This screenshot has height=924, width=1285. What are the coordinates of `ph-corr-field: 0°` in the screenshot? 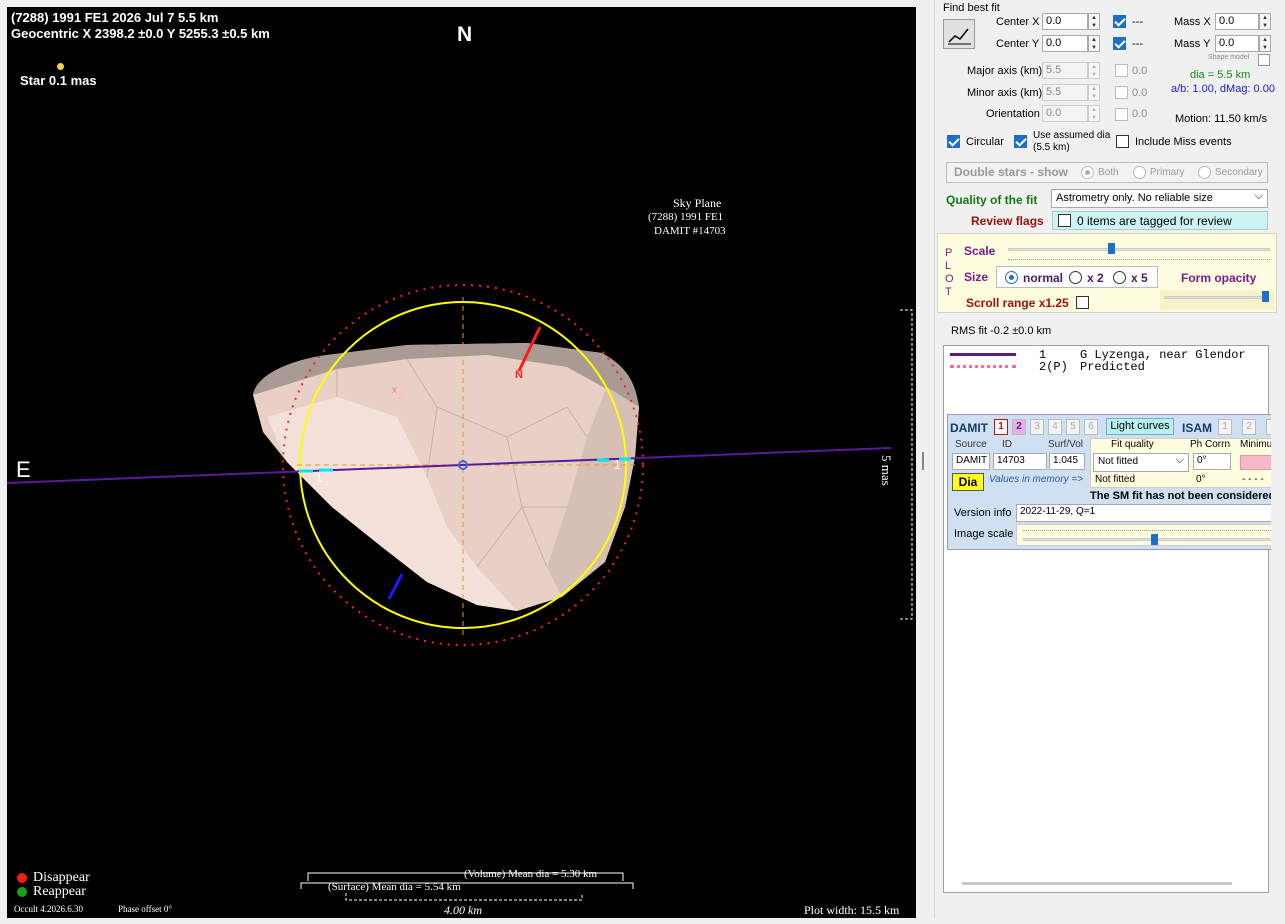 It's located at (1212, 461).